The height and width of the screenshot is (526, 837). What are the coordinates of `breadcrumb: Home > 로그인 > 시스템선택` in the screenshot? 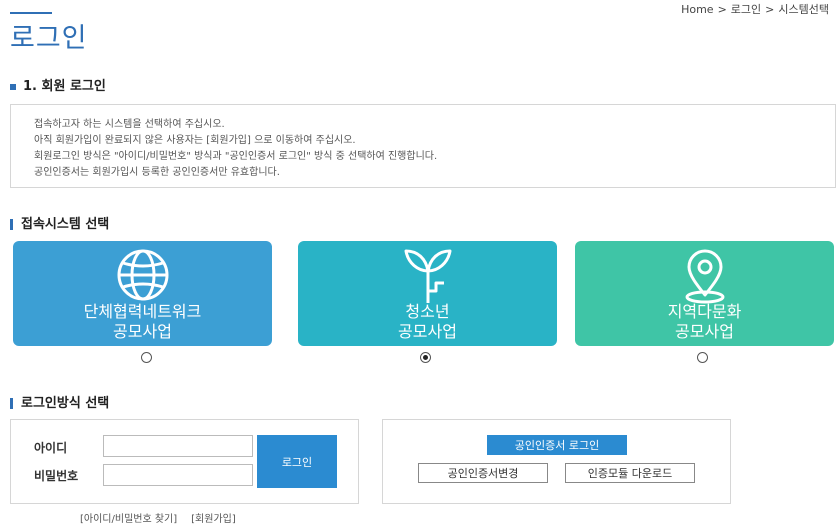 It's located at (755, 9).